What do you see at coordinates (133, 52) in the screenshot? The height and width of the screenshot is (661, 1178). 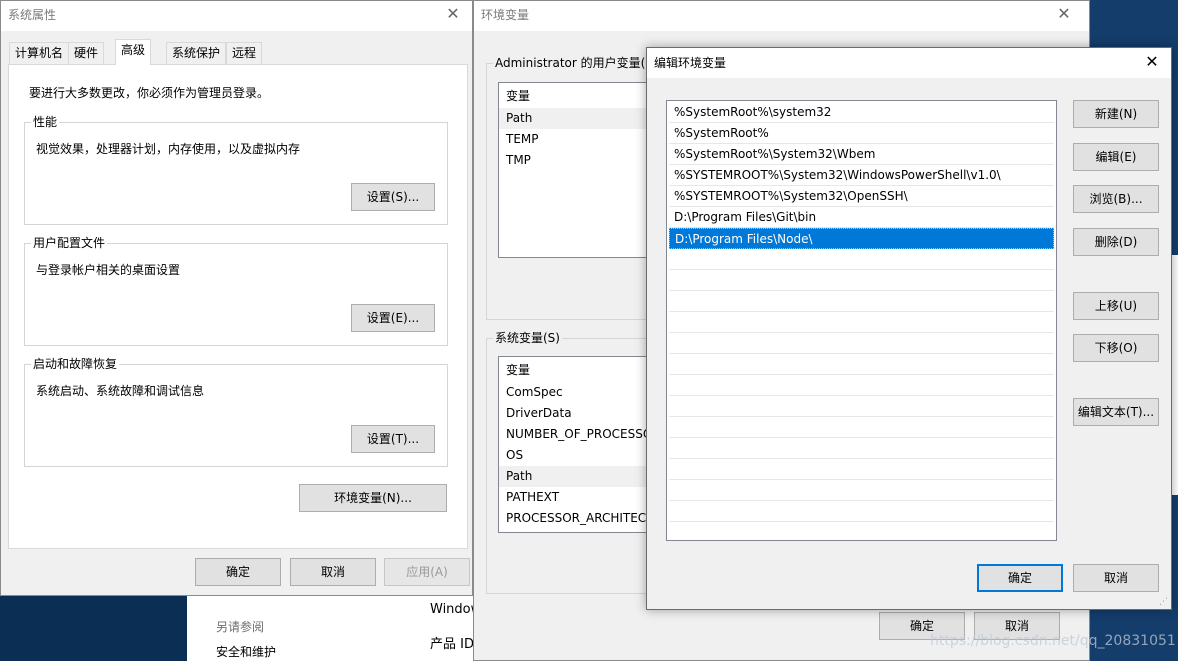 I see `tab-advanced: 高级` at bounding box center [133, 52].